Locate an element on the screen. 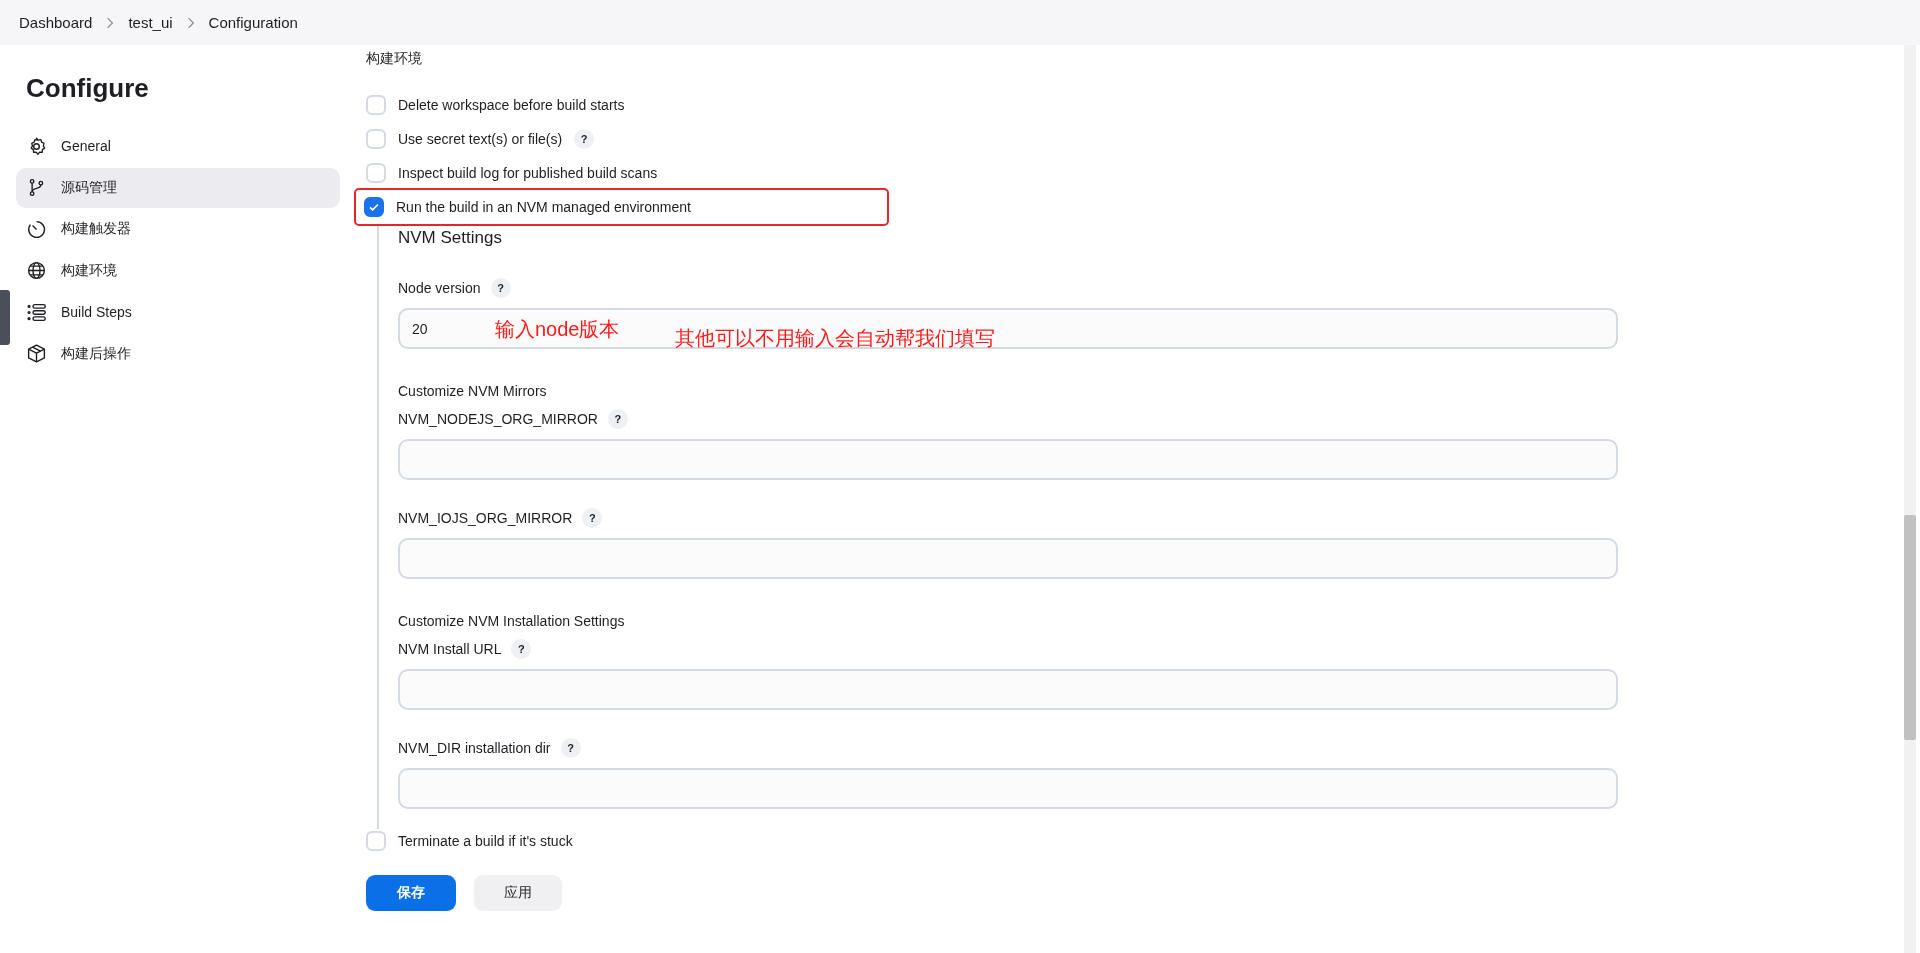 This screenshot has width=1920, height=953. group-title: Customize NVM Mirrors is located at coordinates (473, 392).